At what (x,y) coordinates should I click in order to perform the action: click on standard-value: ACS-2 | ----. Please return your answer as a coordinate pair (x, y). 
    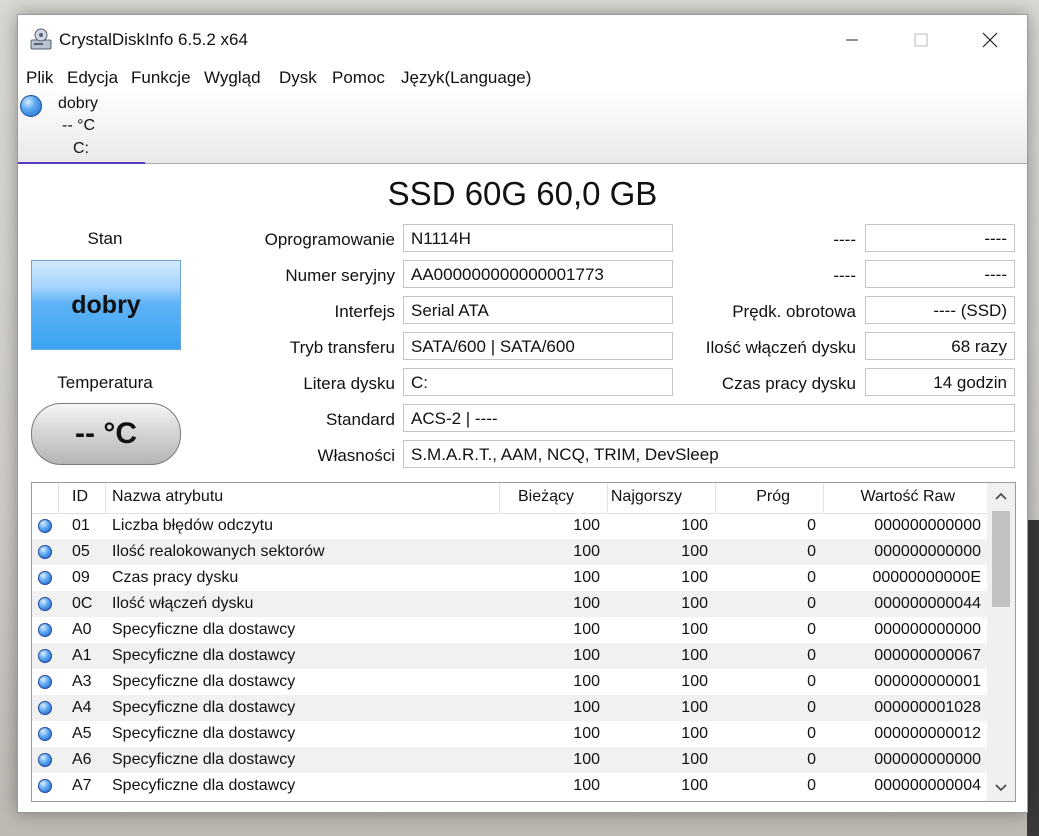
    Looking at the image, I should click on (709, 418).